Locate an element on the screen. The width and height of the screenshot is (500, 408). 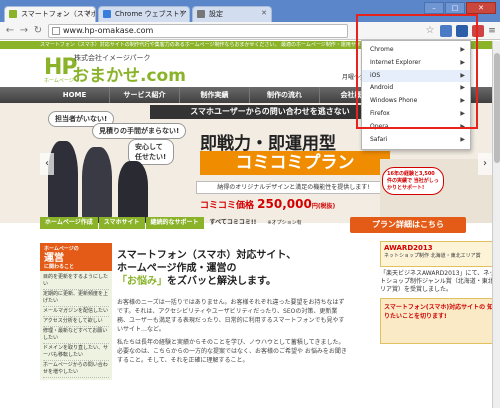
logo-small: ホームページ is located at coordinates (59, 81).